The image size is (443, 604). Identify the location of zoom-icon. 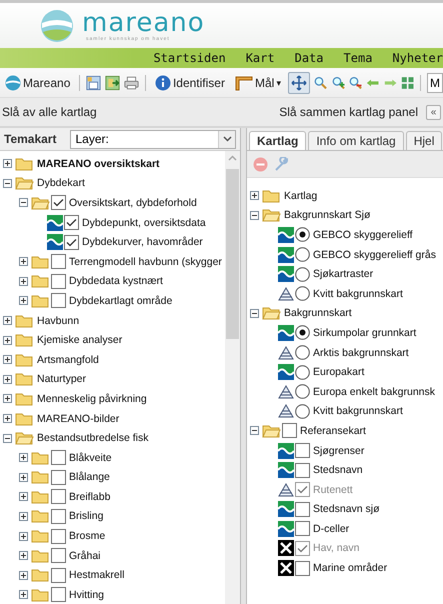
(321, 82).